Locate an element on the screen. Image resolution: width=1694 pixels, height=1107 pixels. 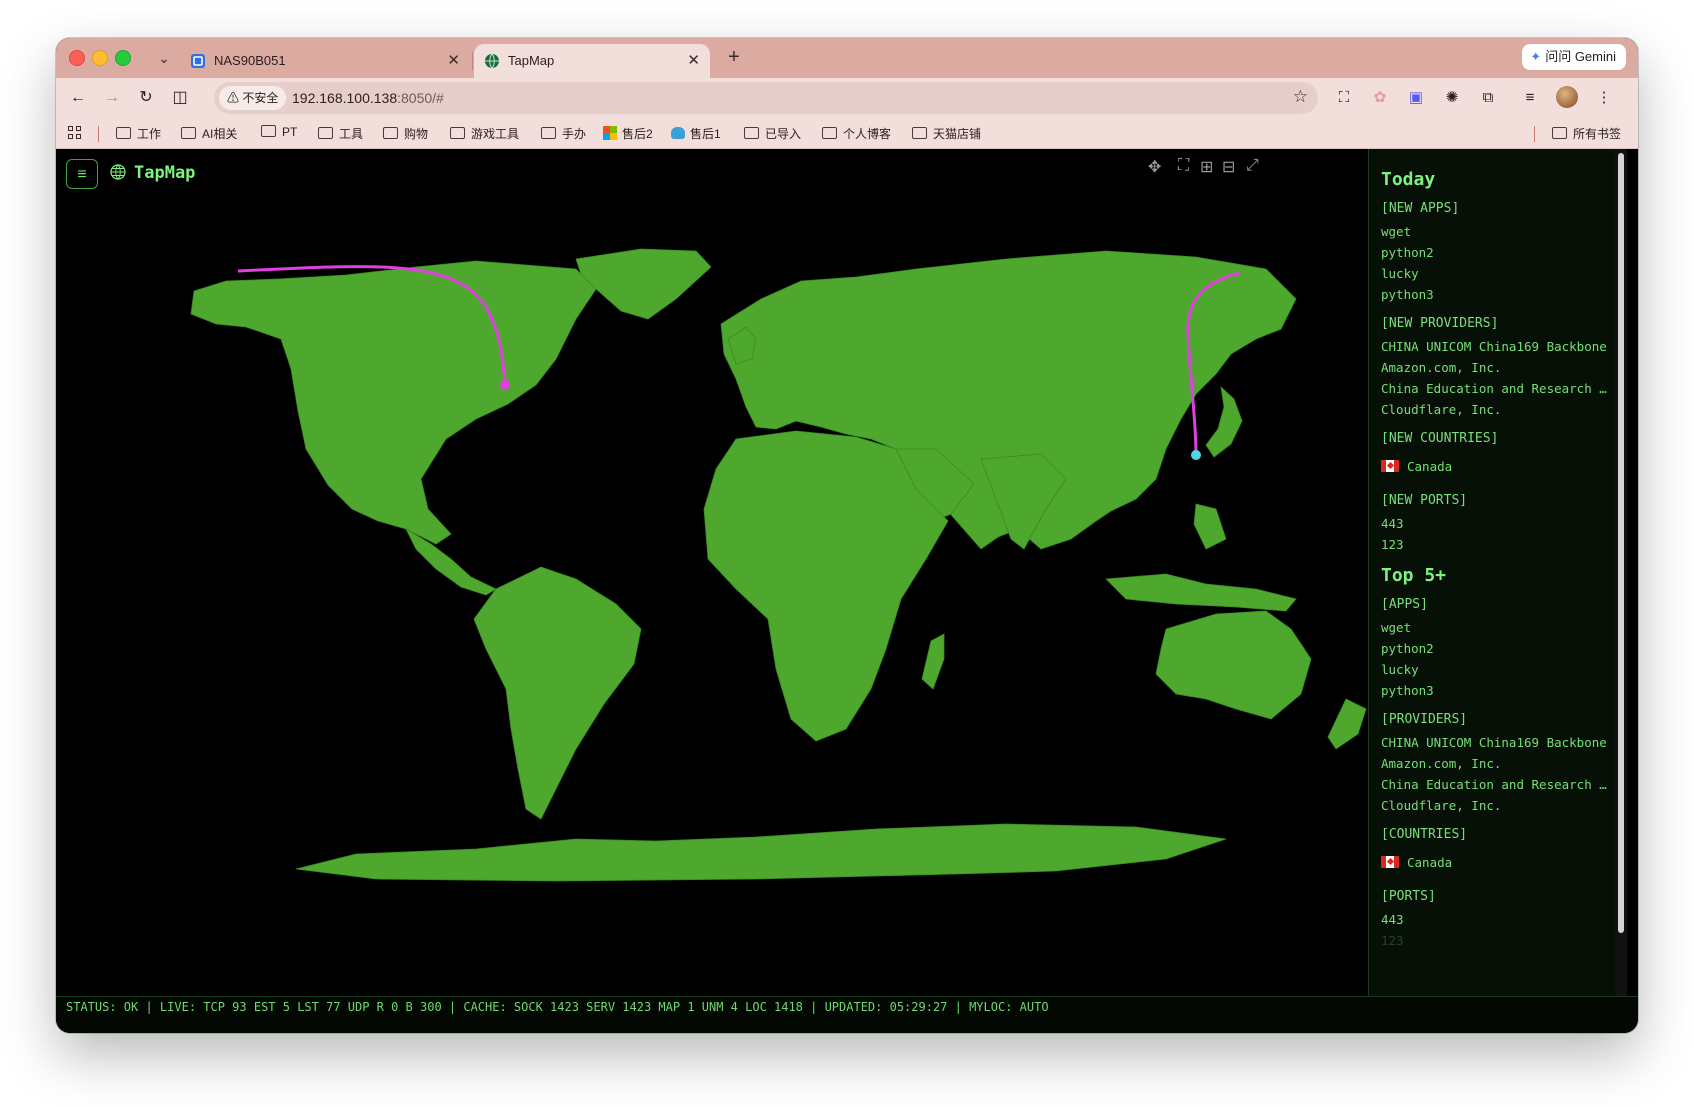
greenland-shape is located at coordinates (643, 284).